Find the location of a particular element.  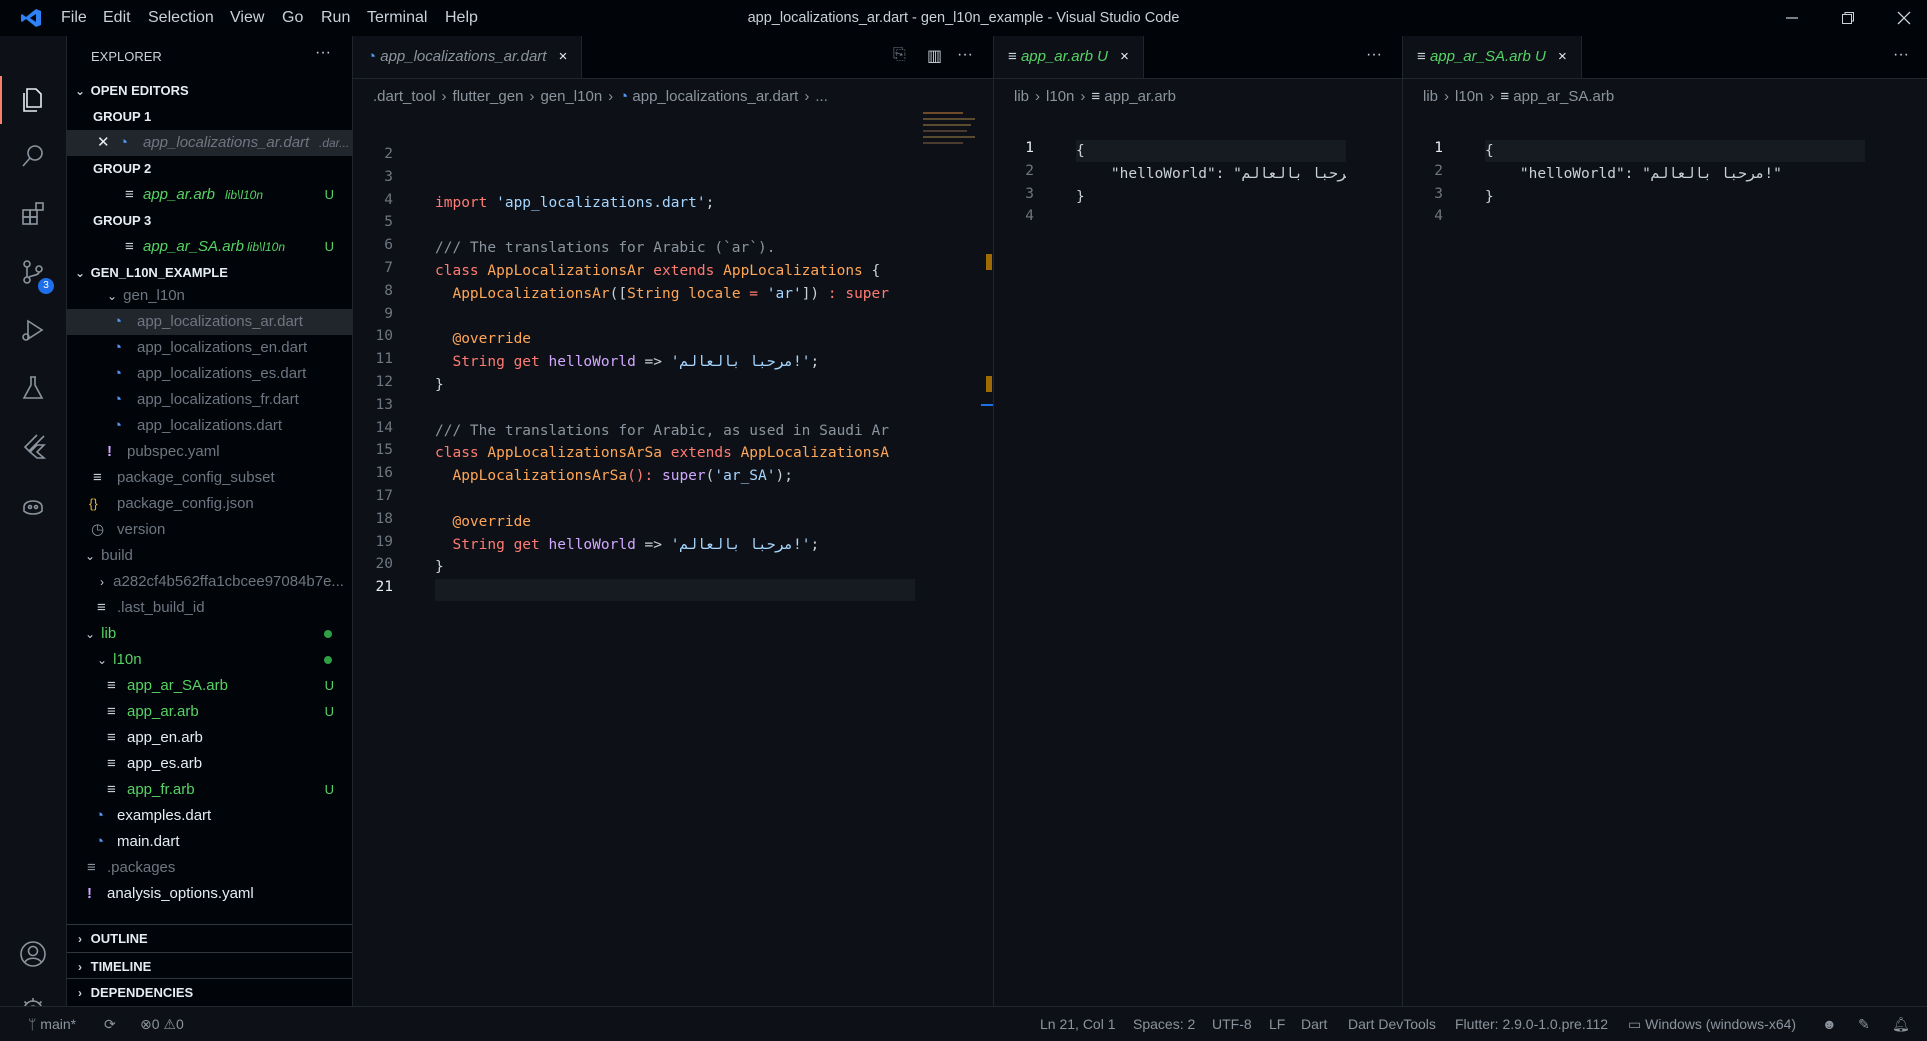

tree-file: ≡ app_es.arb is located at coordinates (209, 764).